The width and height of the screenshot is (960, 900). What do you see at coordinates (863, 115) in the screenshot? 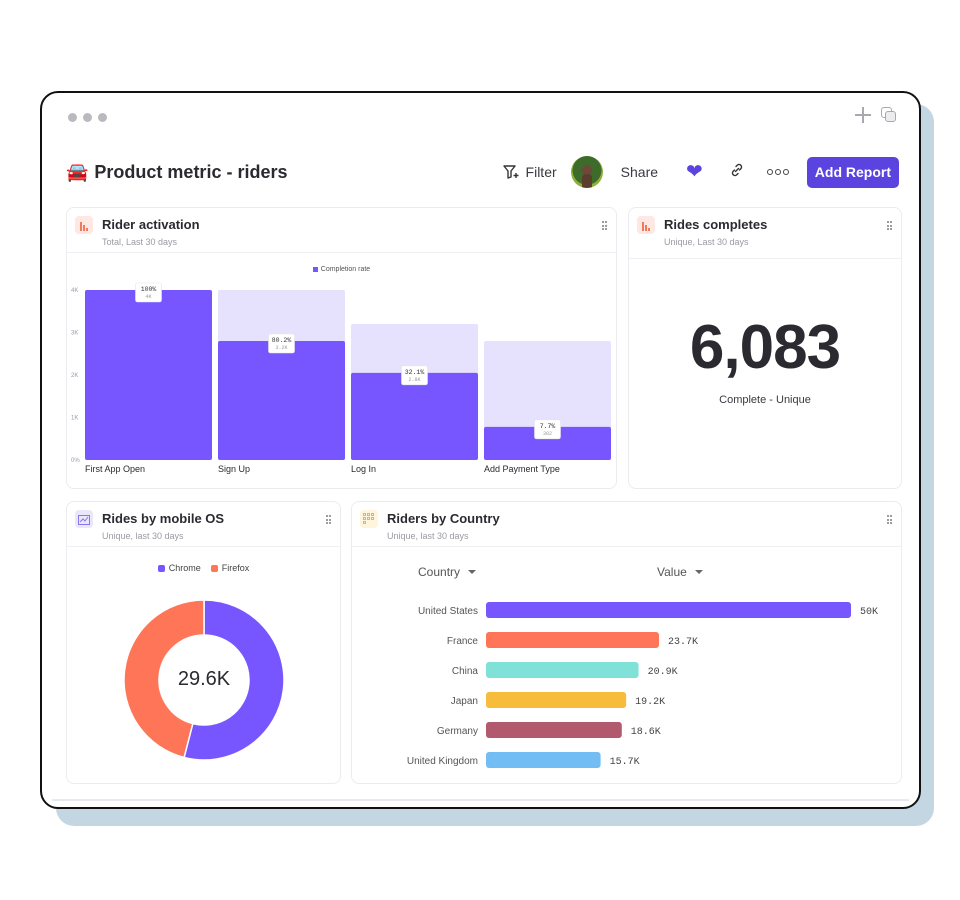
I see `new-tab-icon` at bounding box center [863, 115].